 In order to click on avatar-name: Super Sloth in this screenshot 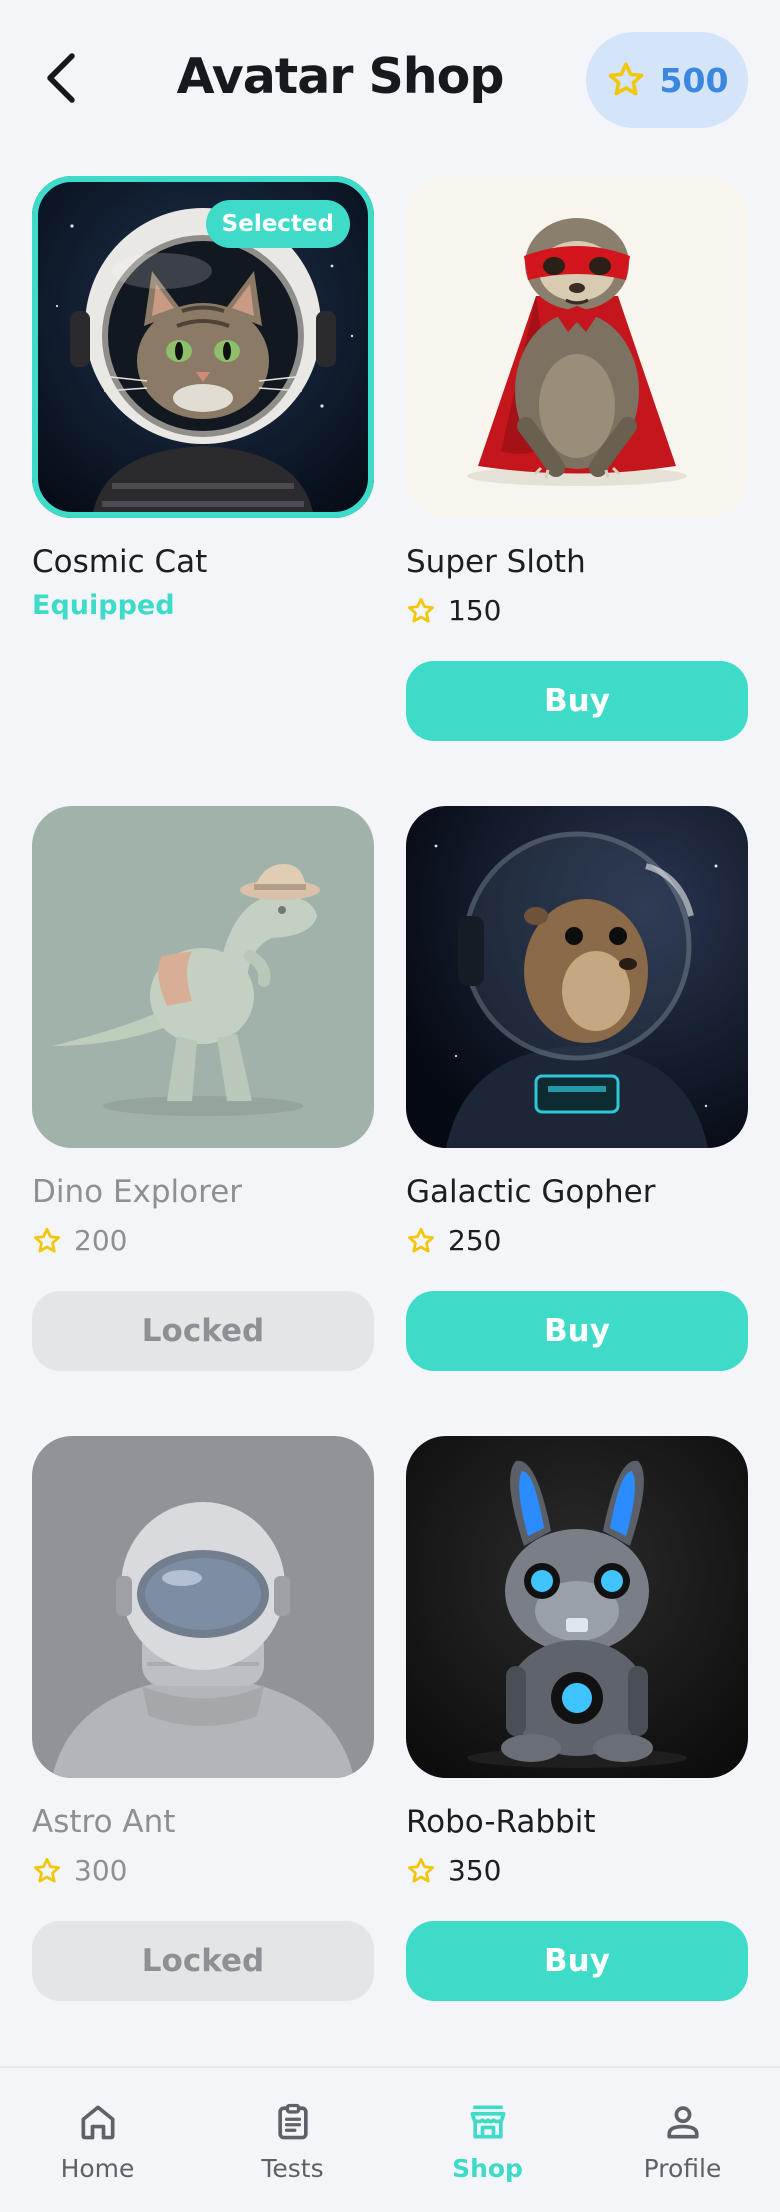, I will do `click(496, 562)`.